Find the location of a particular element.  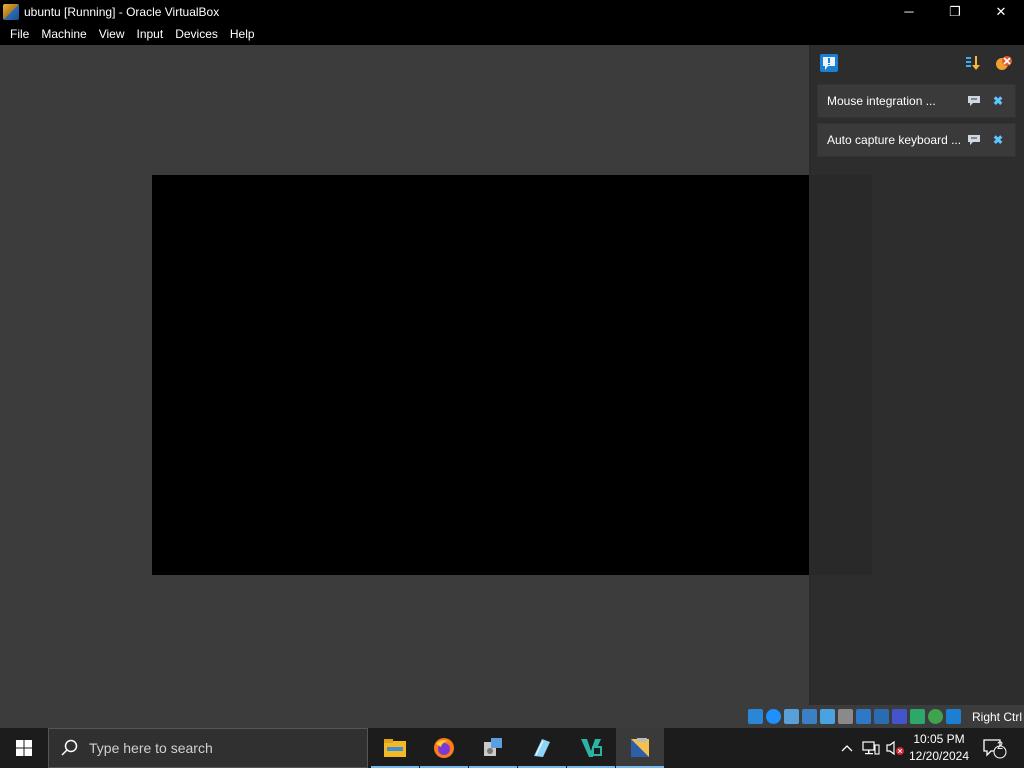

virtualization-icon is located at coordinates (899, 716).